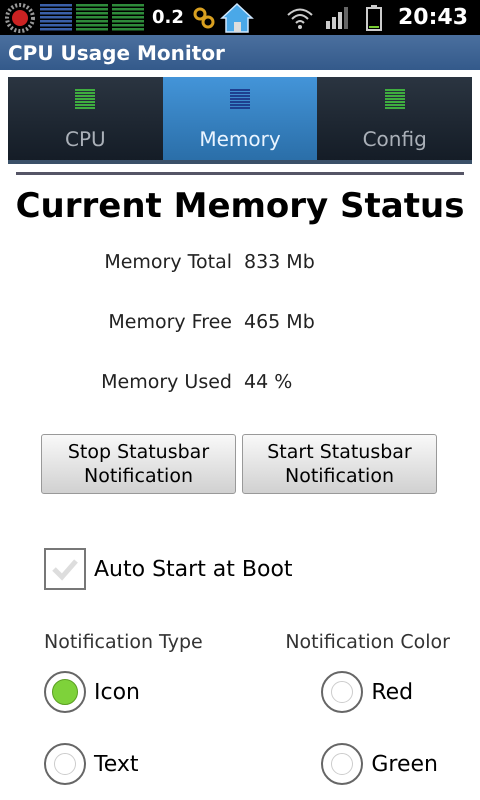 The width and height of the screenshot is (480, 800). What do you see at coordinates (116, 764) in the screenshot?
I see `radio-label: Text` at bounding box center [116, 764].